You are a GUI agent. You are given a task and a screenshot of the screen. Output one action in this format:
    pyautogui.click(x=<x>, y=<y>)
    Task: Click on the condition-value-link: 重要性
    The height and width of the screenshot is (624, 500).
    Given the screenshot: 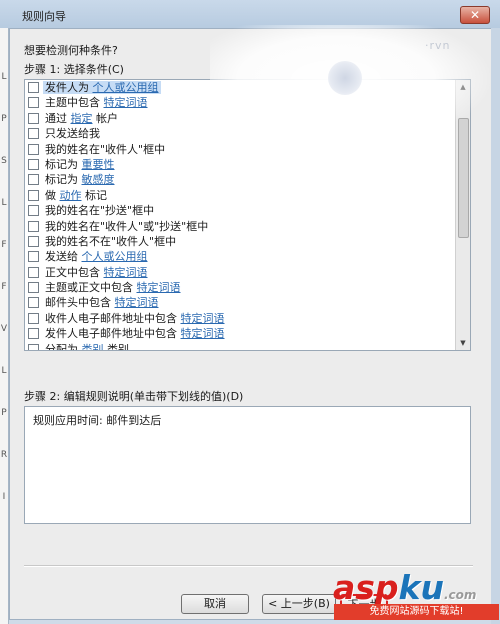 What is the action you would take?
    pyautogui.click(x=98, y=164)
    